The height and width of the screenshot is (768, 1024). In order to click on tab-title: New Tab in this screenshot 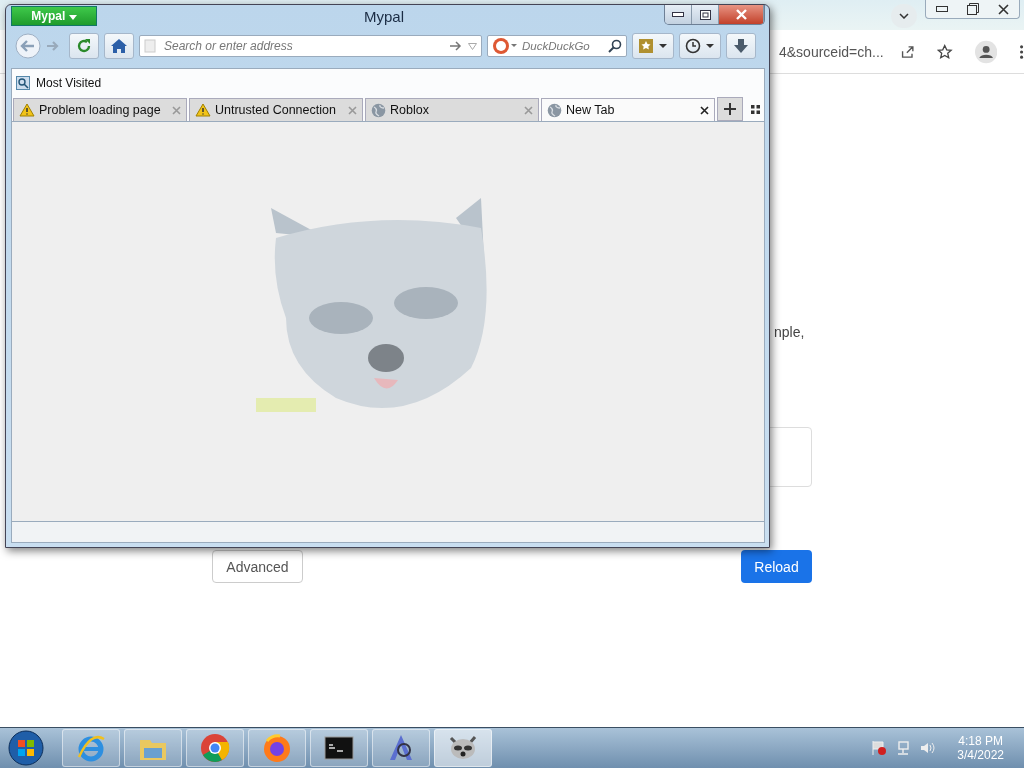, I will do `click(591, 110)`.